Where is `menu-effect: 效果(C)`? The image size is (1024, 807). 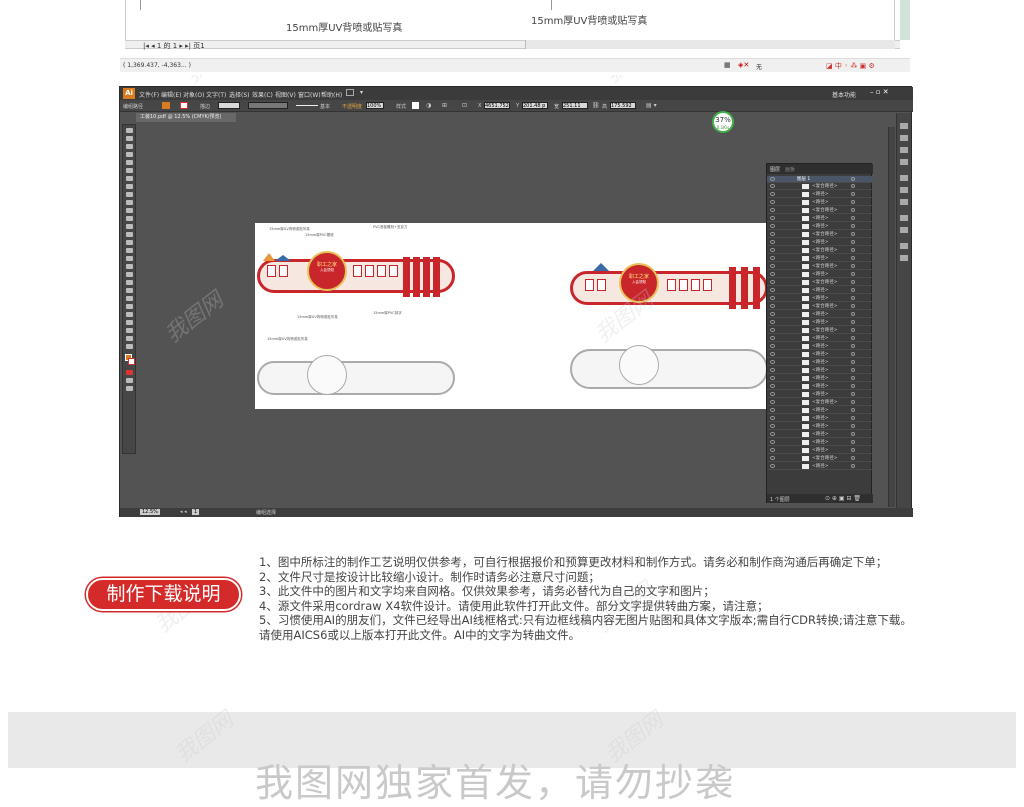 menu-effect: 效果(C) is located at coordinates (262, 94).